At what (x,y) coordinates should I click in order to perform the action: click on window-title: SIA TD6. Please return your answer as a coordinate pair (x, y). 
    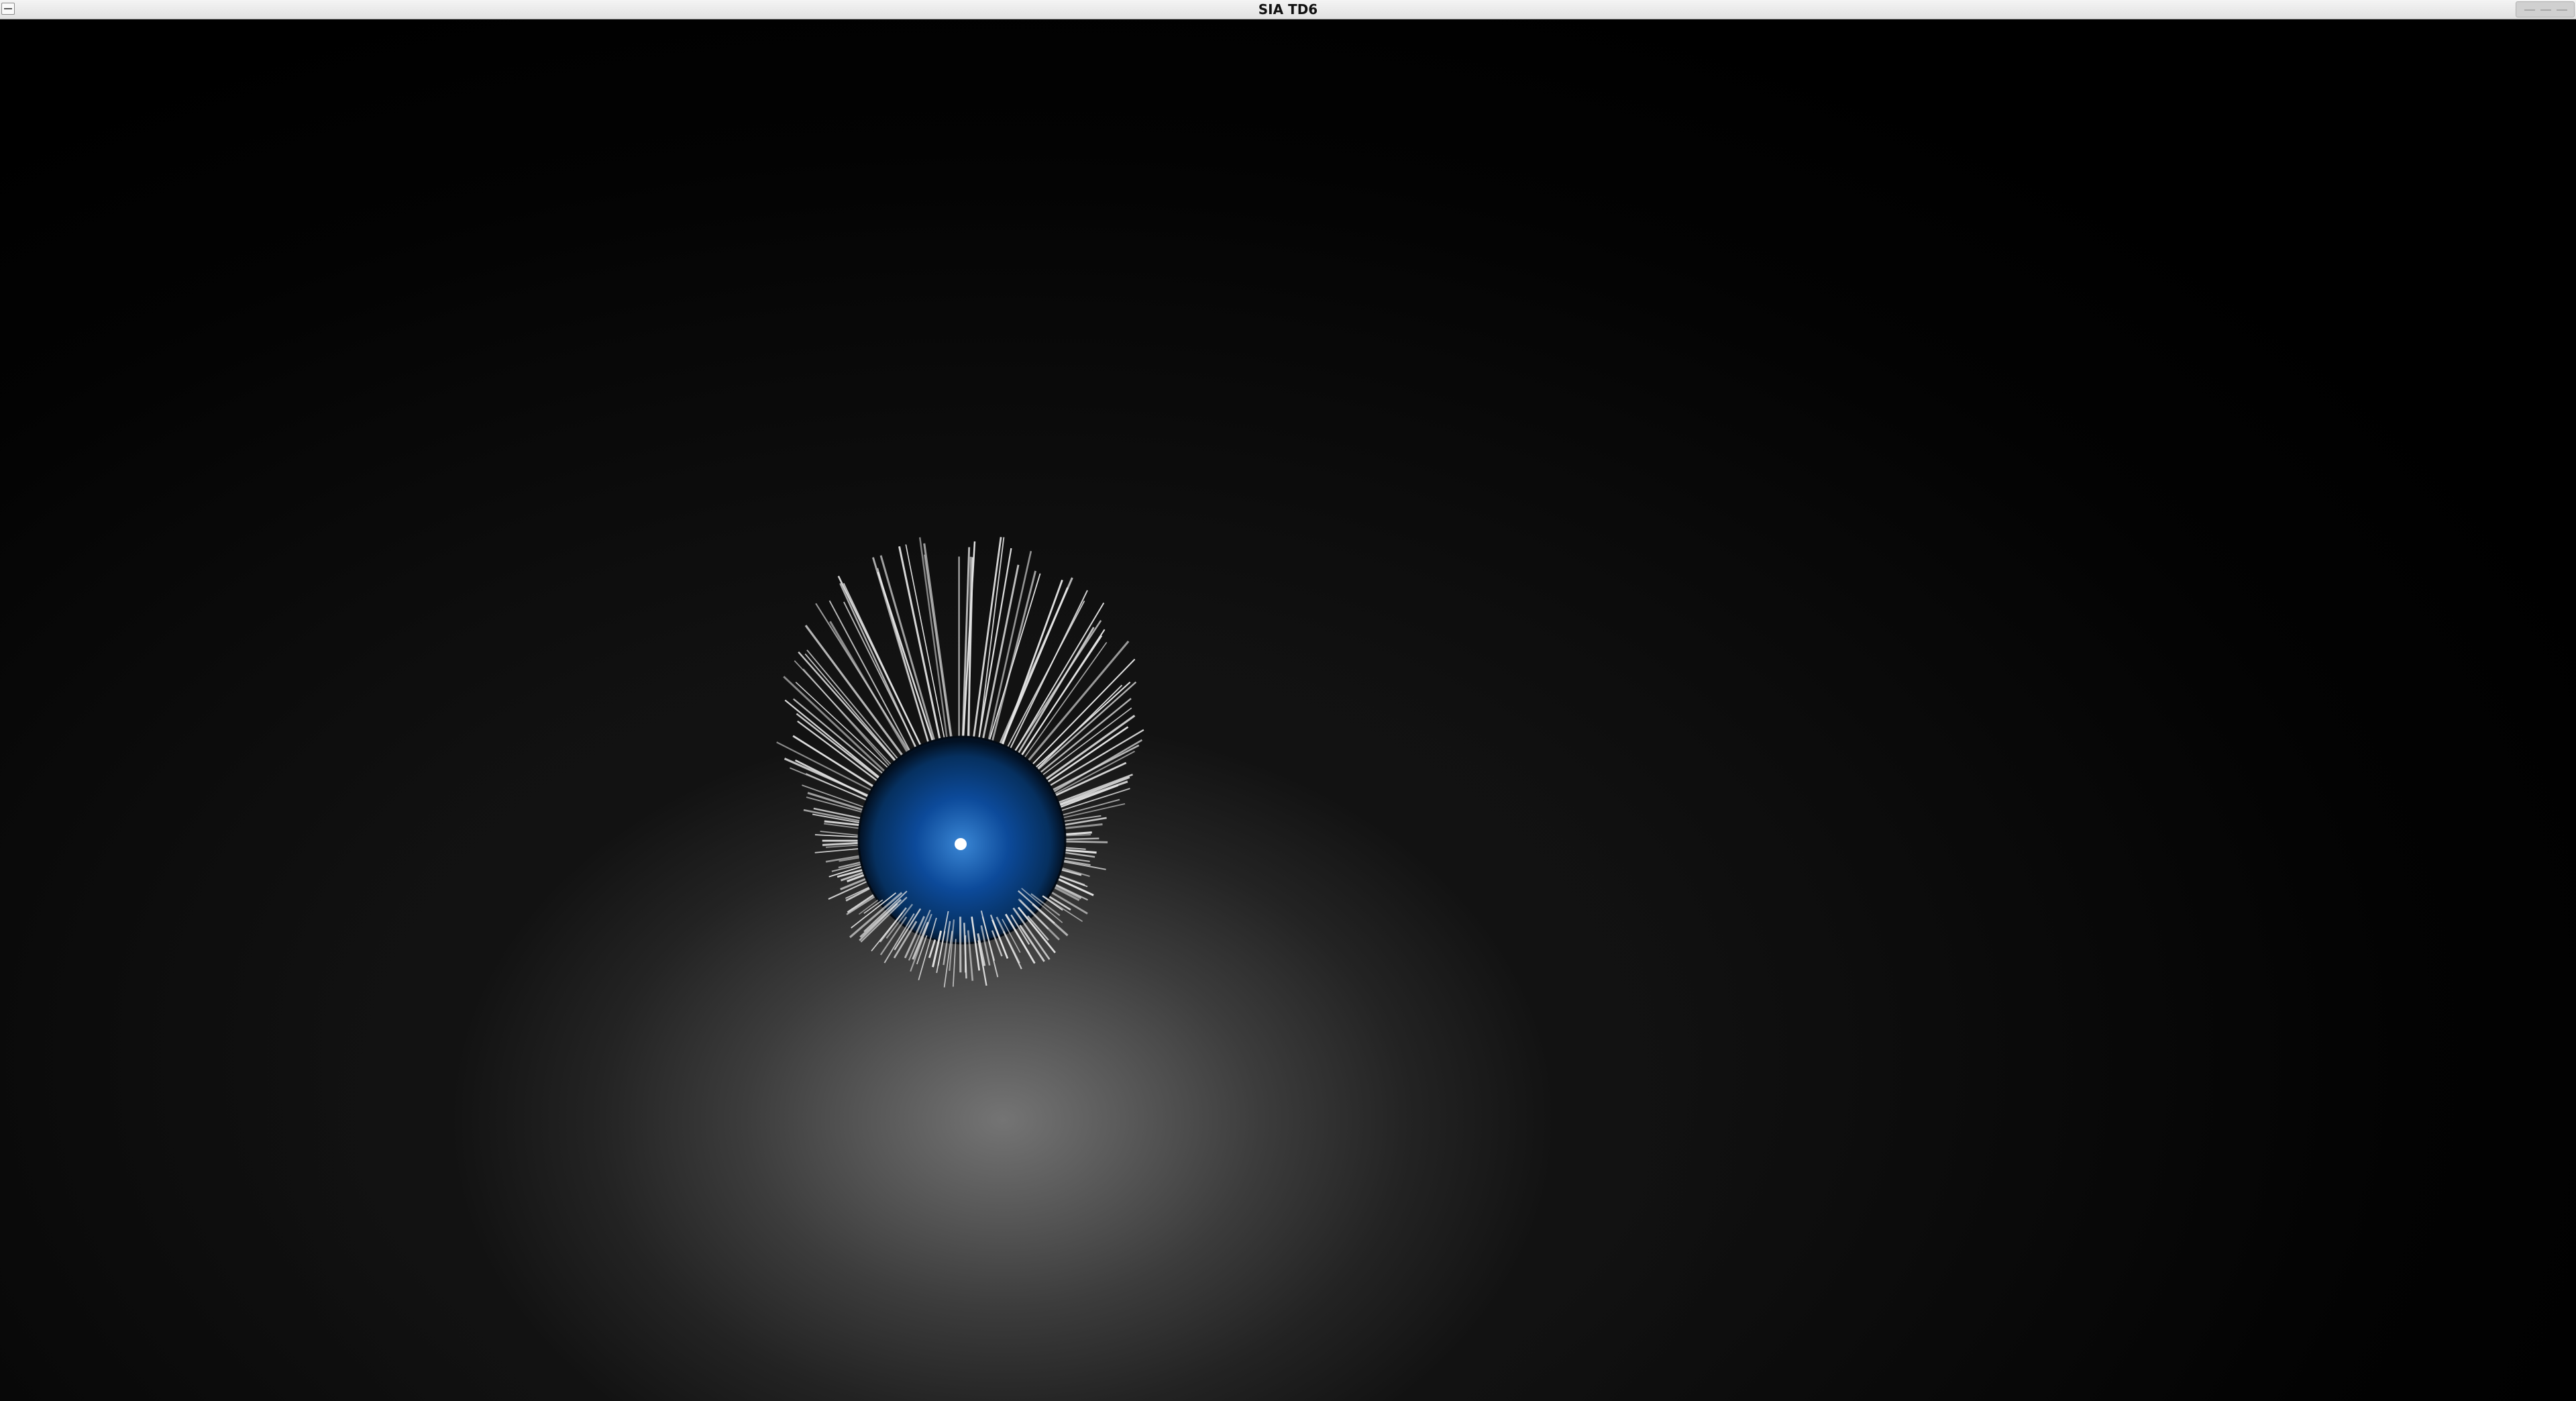
    Looking at the image, I should click on (1288, 9).